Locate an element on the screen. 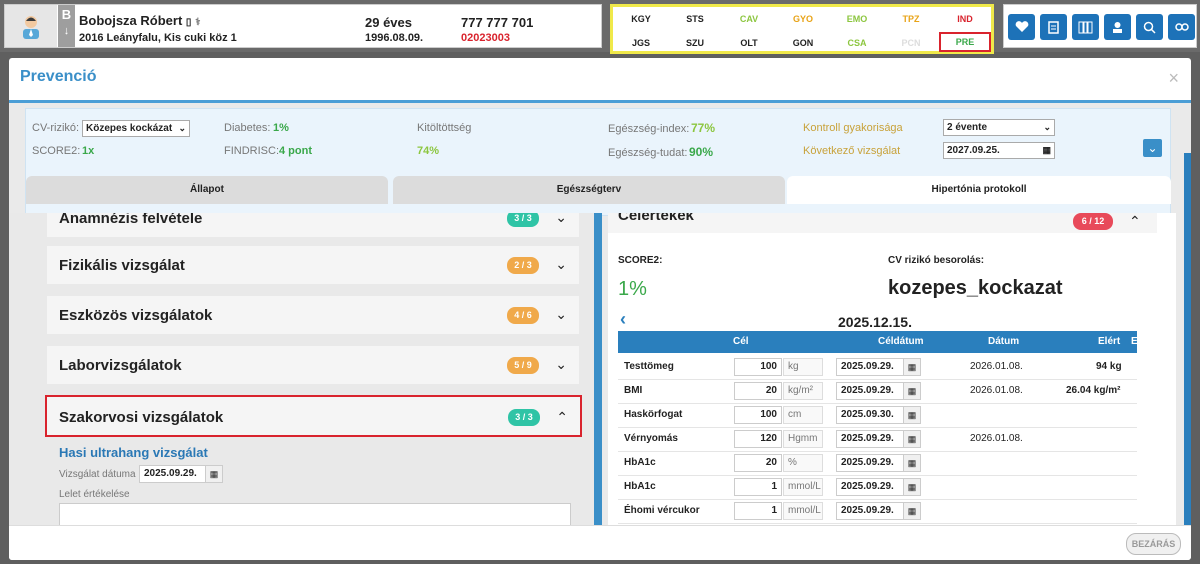 This screenshot has height=564, width=1200. document-icon is located at coordinates (1053, 27).